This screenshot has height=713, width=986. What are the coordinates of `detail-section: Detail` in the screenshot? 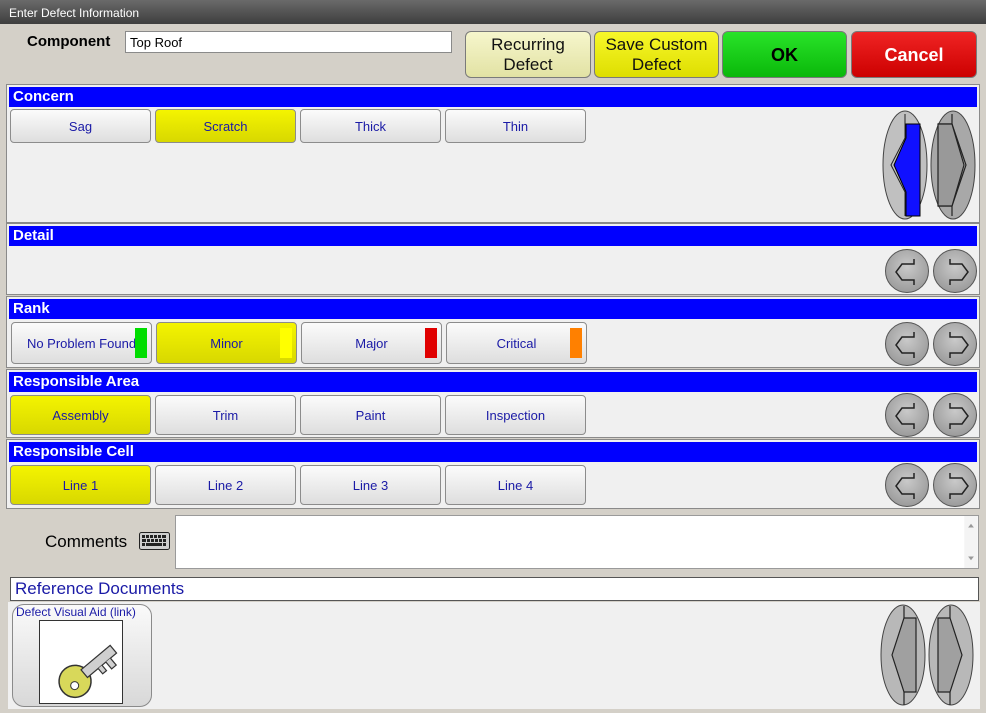 It's located at (493, 259).